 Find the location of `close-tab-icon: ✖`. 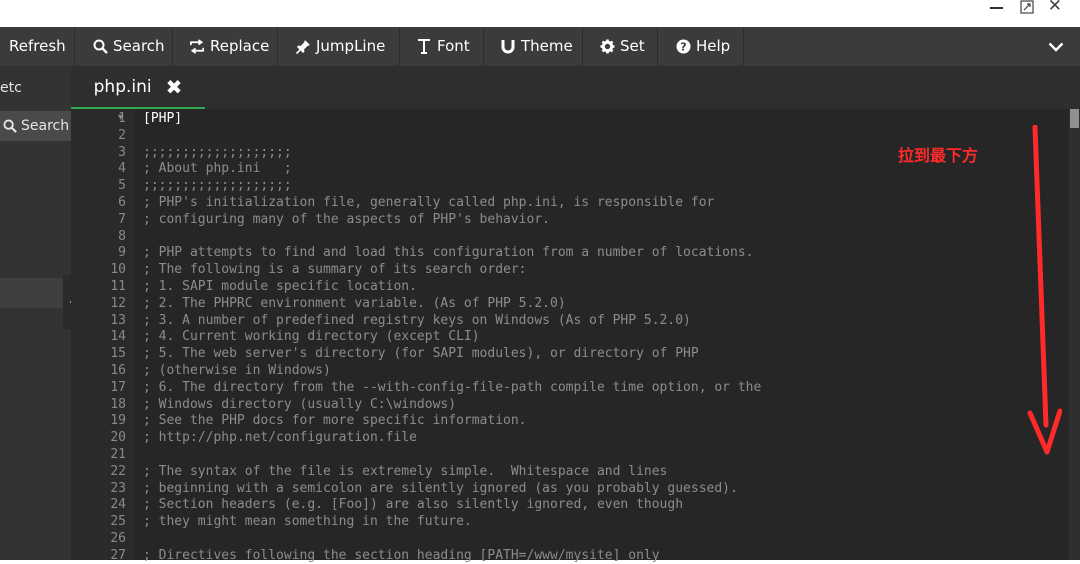

close-tab-icon: ✖ is located at coordinates (174, 87).